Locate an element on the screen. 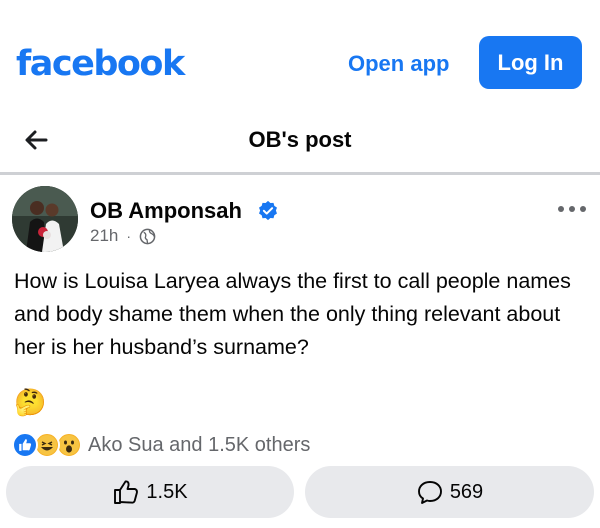 The height and width of the screenshot is (528, 600). verified-badge-icon is located at coordinates (268, 210).